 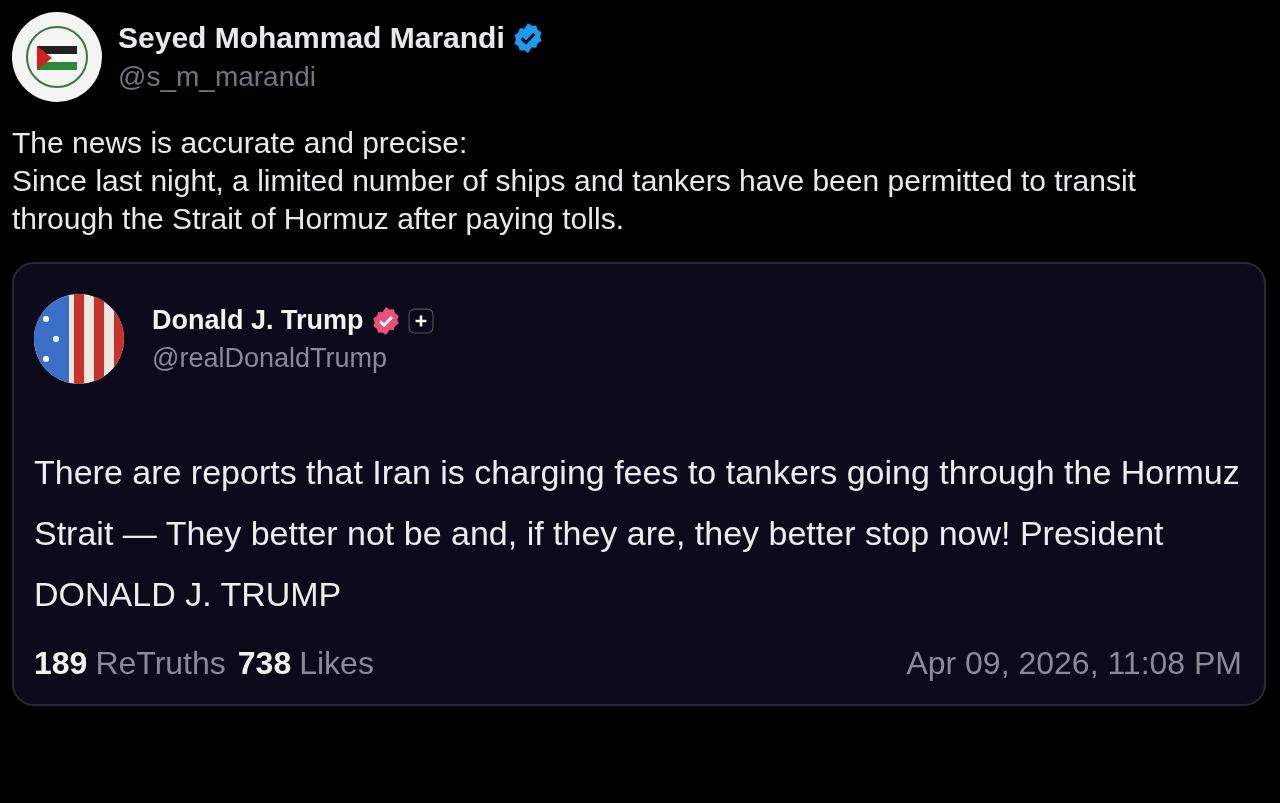 I want to click on stat-count: 189, so click(x=61, y=663).